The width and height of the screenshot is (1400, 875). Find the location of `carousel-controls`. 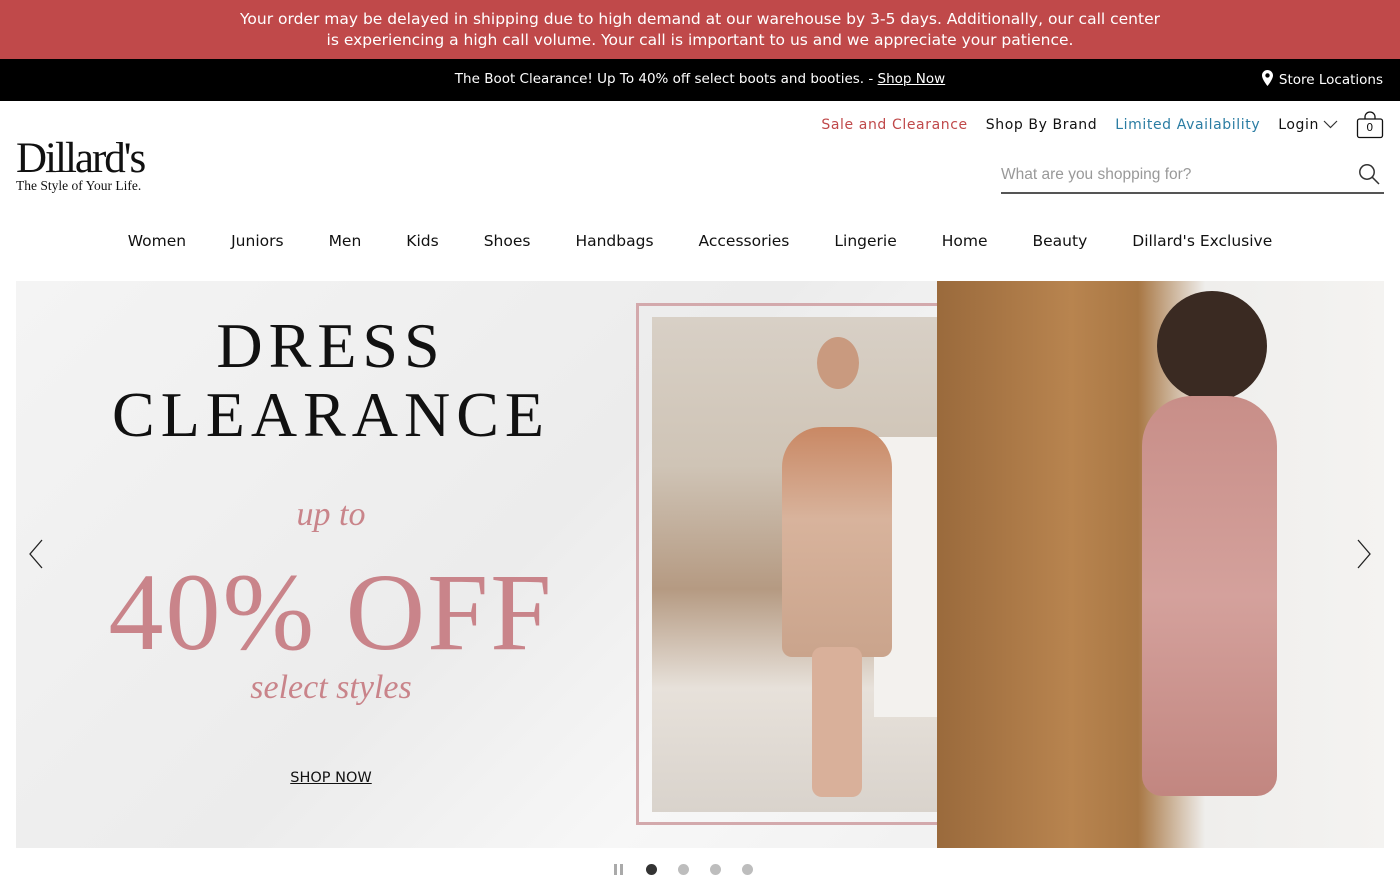

carousel-controls is located at coordinates (683, 869).